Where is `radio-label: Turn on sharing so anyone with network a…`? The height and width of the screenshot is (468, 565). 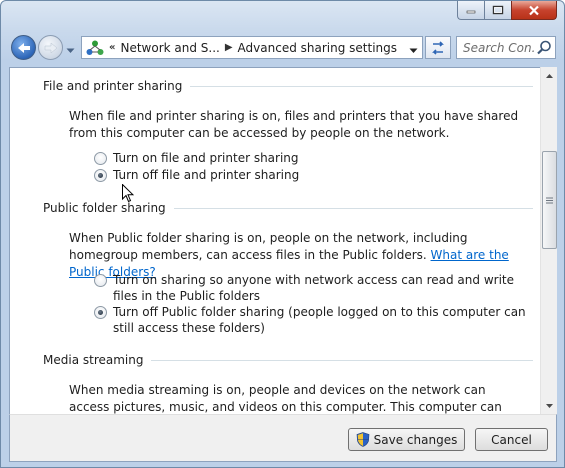
radio-label: Turn on sharing so anyone with network a… is located at coordinates (323, 288).